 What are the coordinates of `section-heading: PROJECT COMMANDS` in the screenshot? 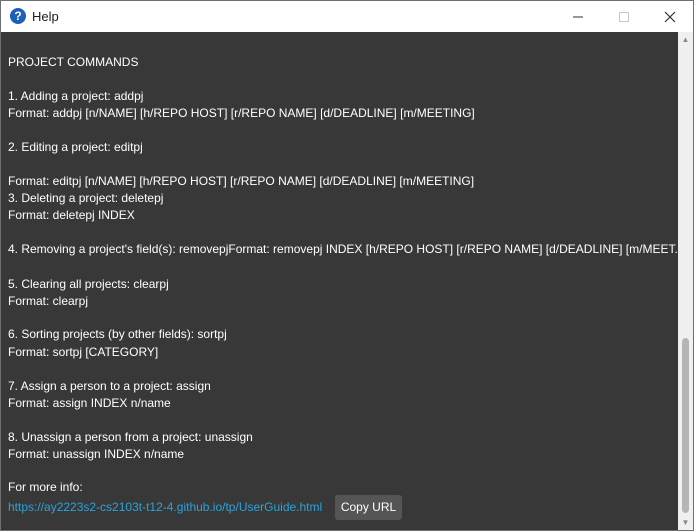 It's located at (73, 62).